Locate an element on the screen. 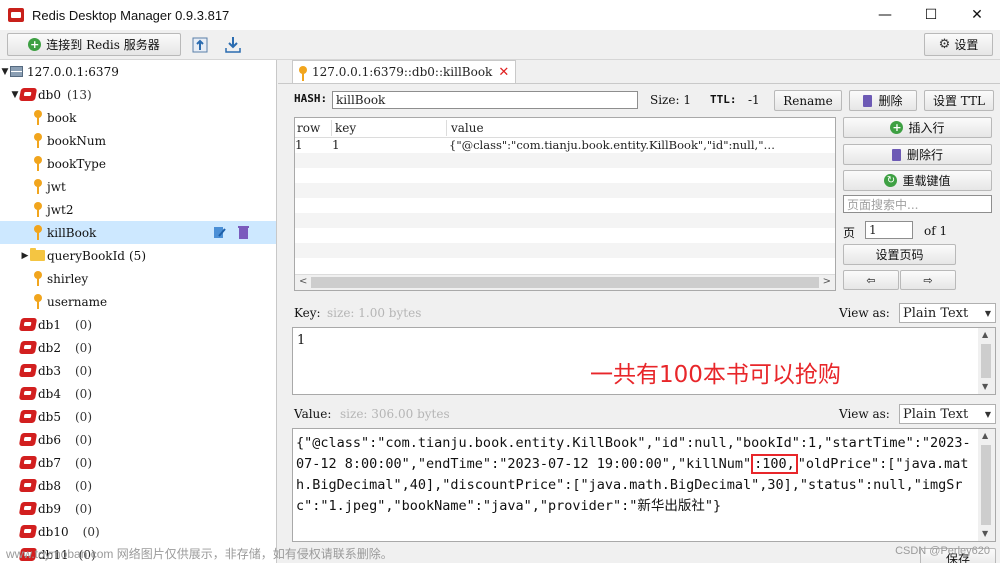 This screenshot has height=563, width=1000. tab-divider is located at coordinates (639, 83).